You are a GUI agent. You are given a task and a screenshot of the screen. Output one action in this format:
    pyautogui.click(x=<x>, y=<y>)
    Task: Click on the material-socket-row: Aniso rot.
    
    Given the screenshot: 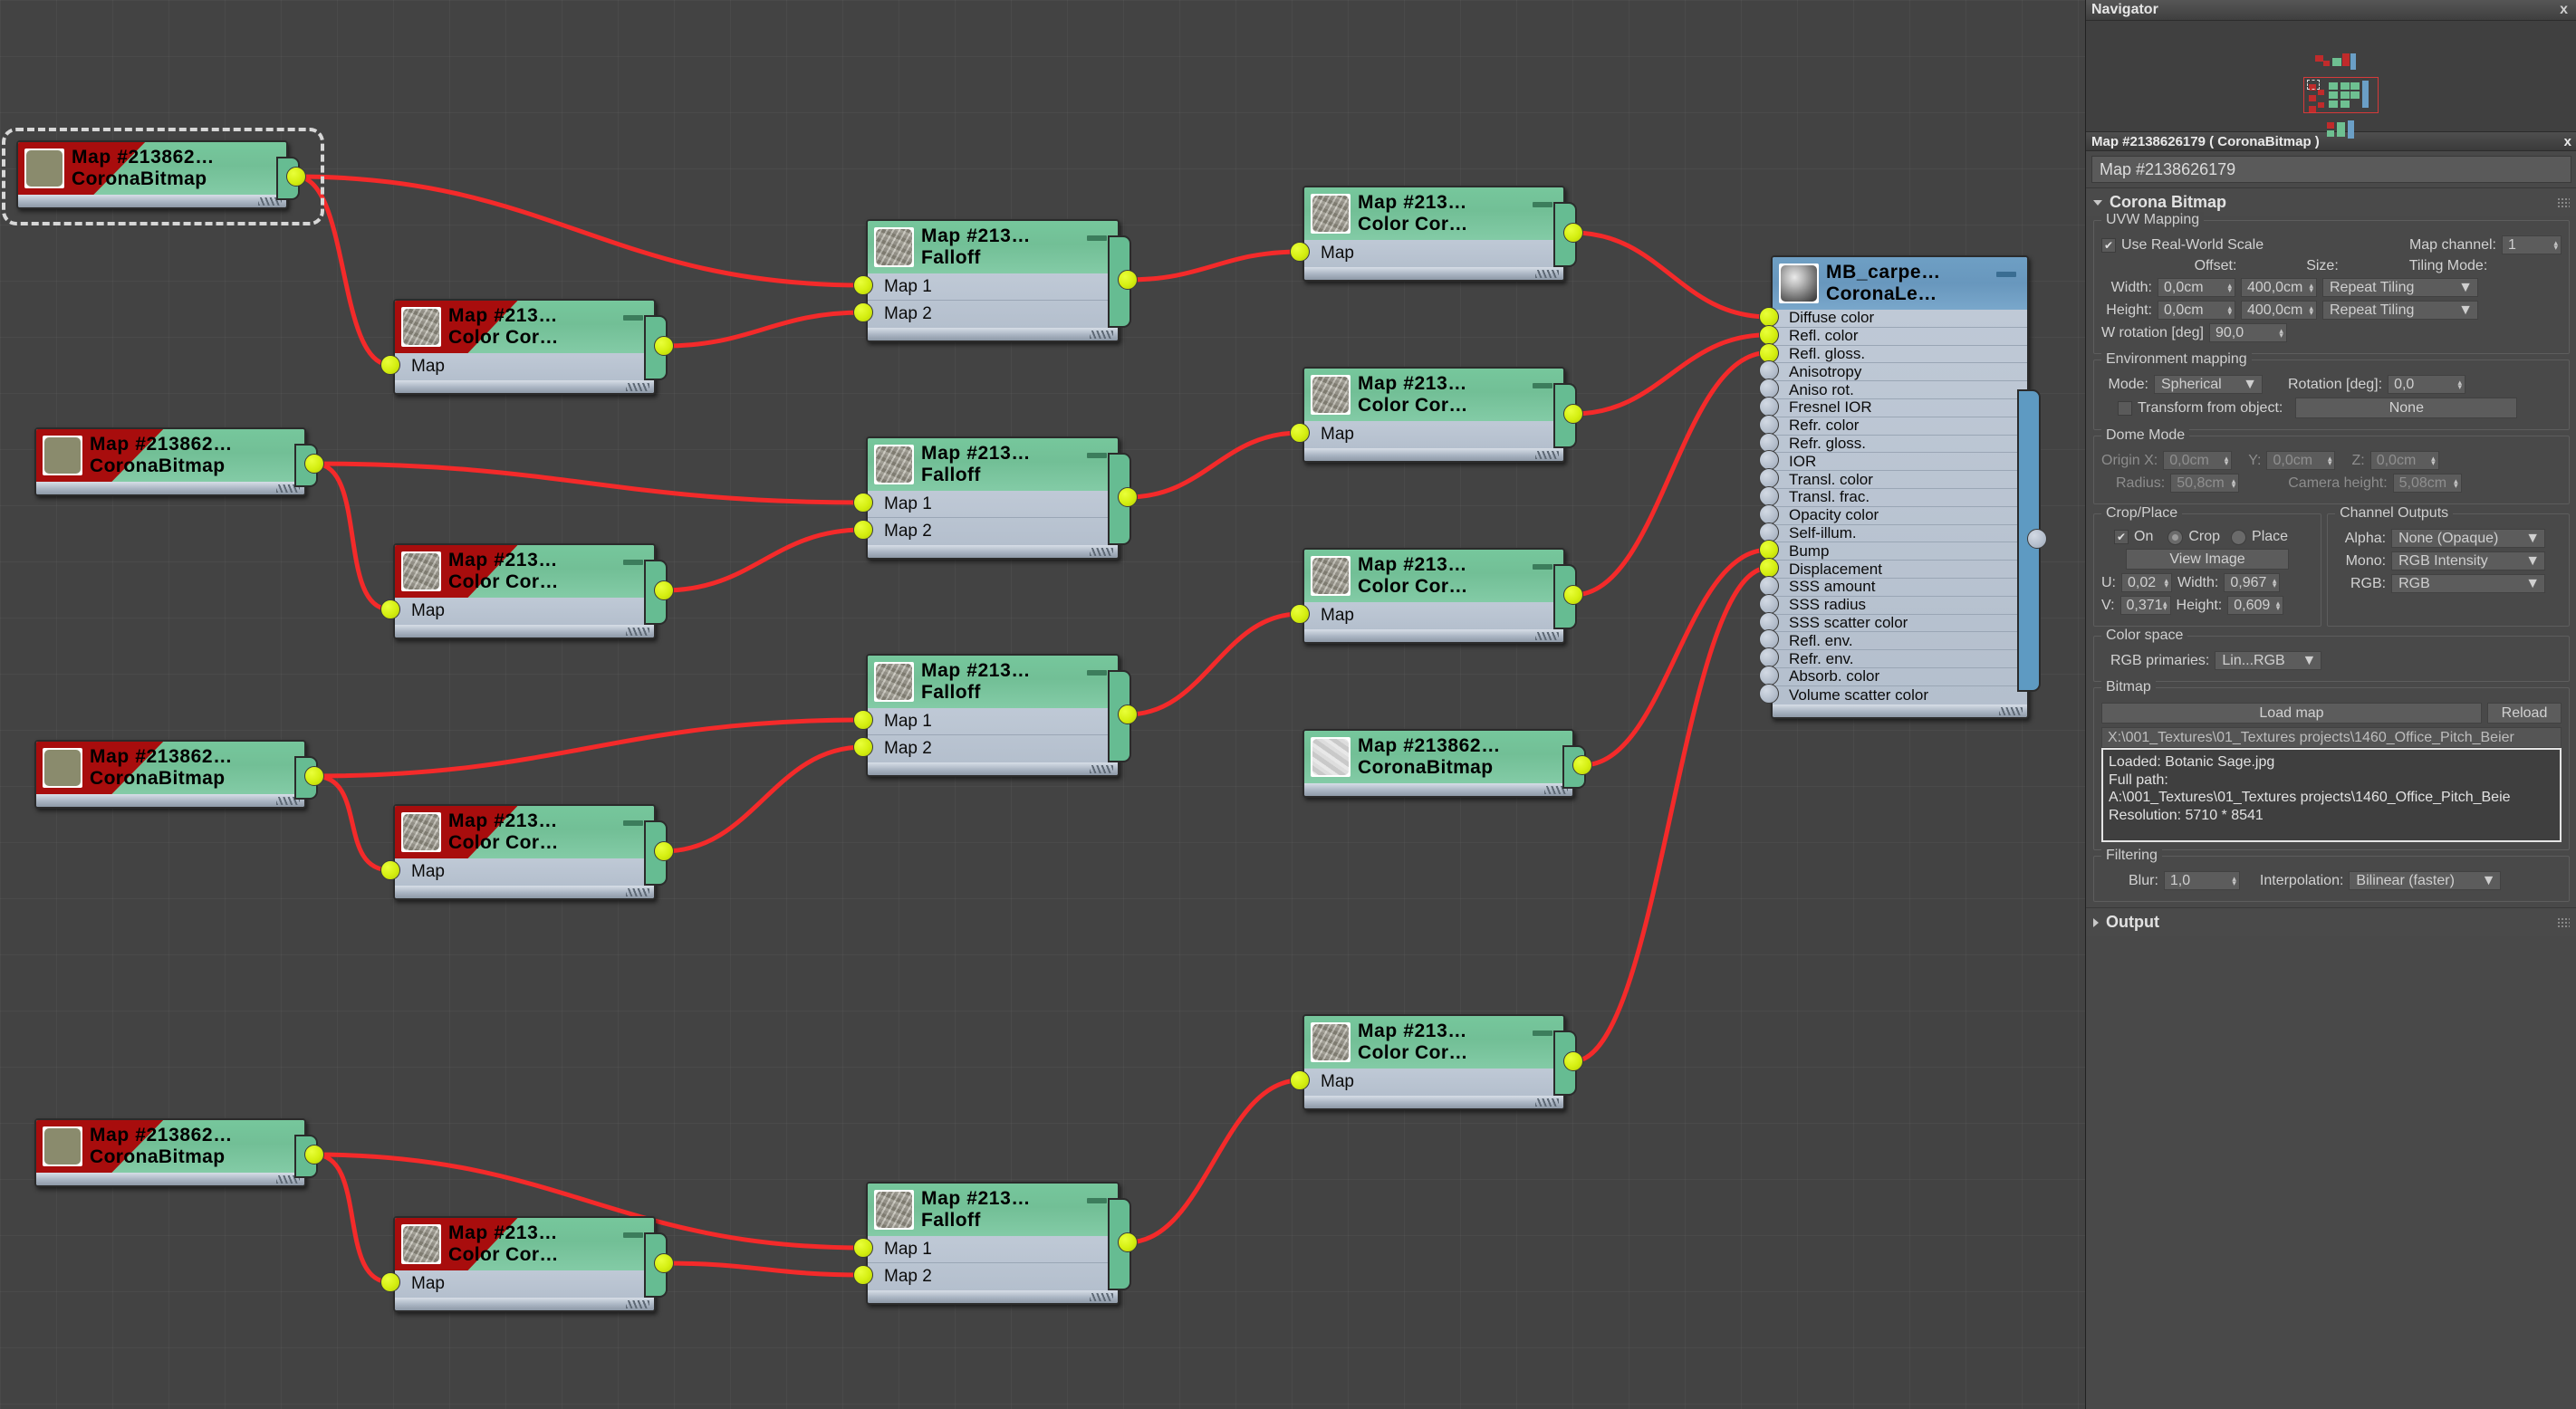 What is the action you would take?
    pyautogui.click(x=1900, y=390)
    